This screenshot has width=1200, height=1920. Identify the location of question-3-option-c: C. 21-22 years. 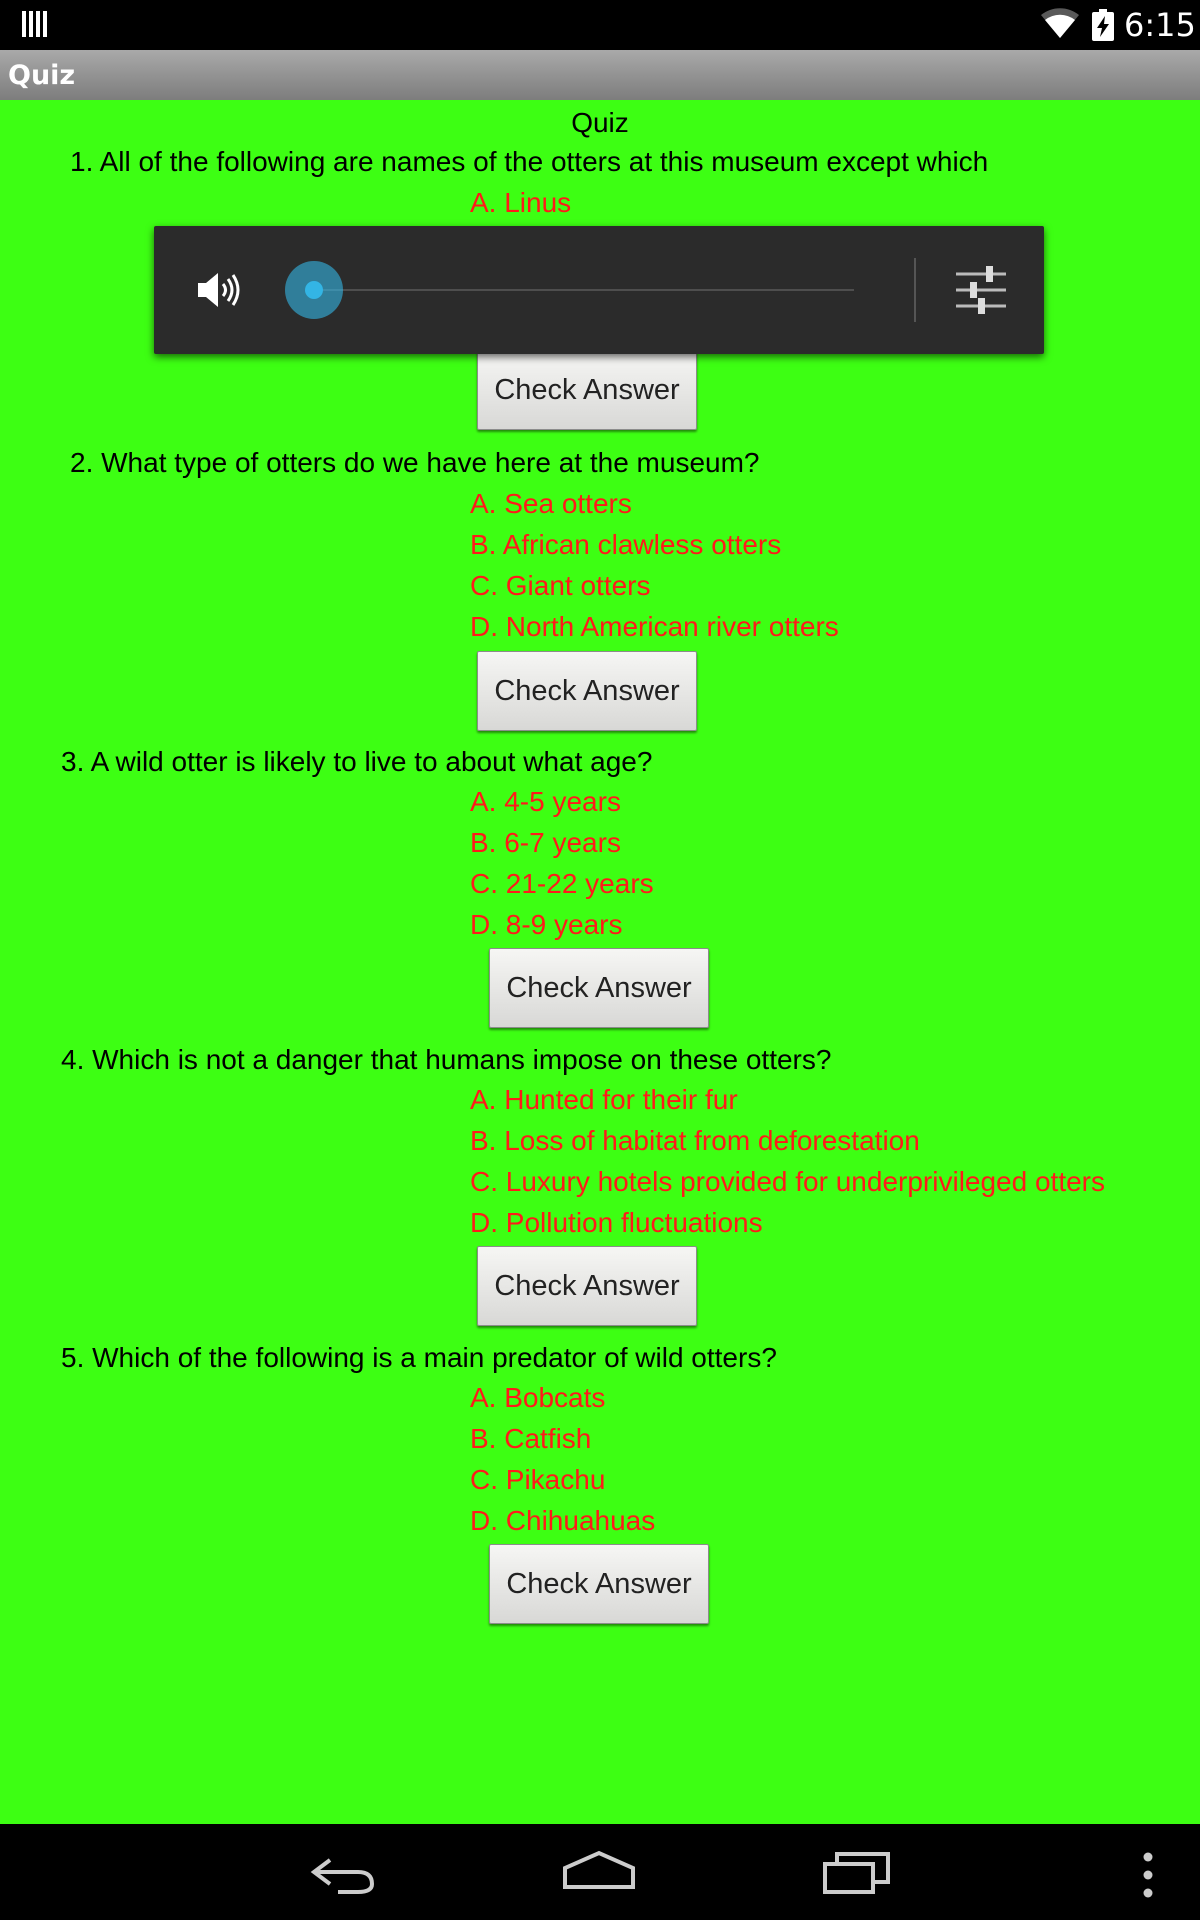
(562, 884).